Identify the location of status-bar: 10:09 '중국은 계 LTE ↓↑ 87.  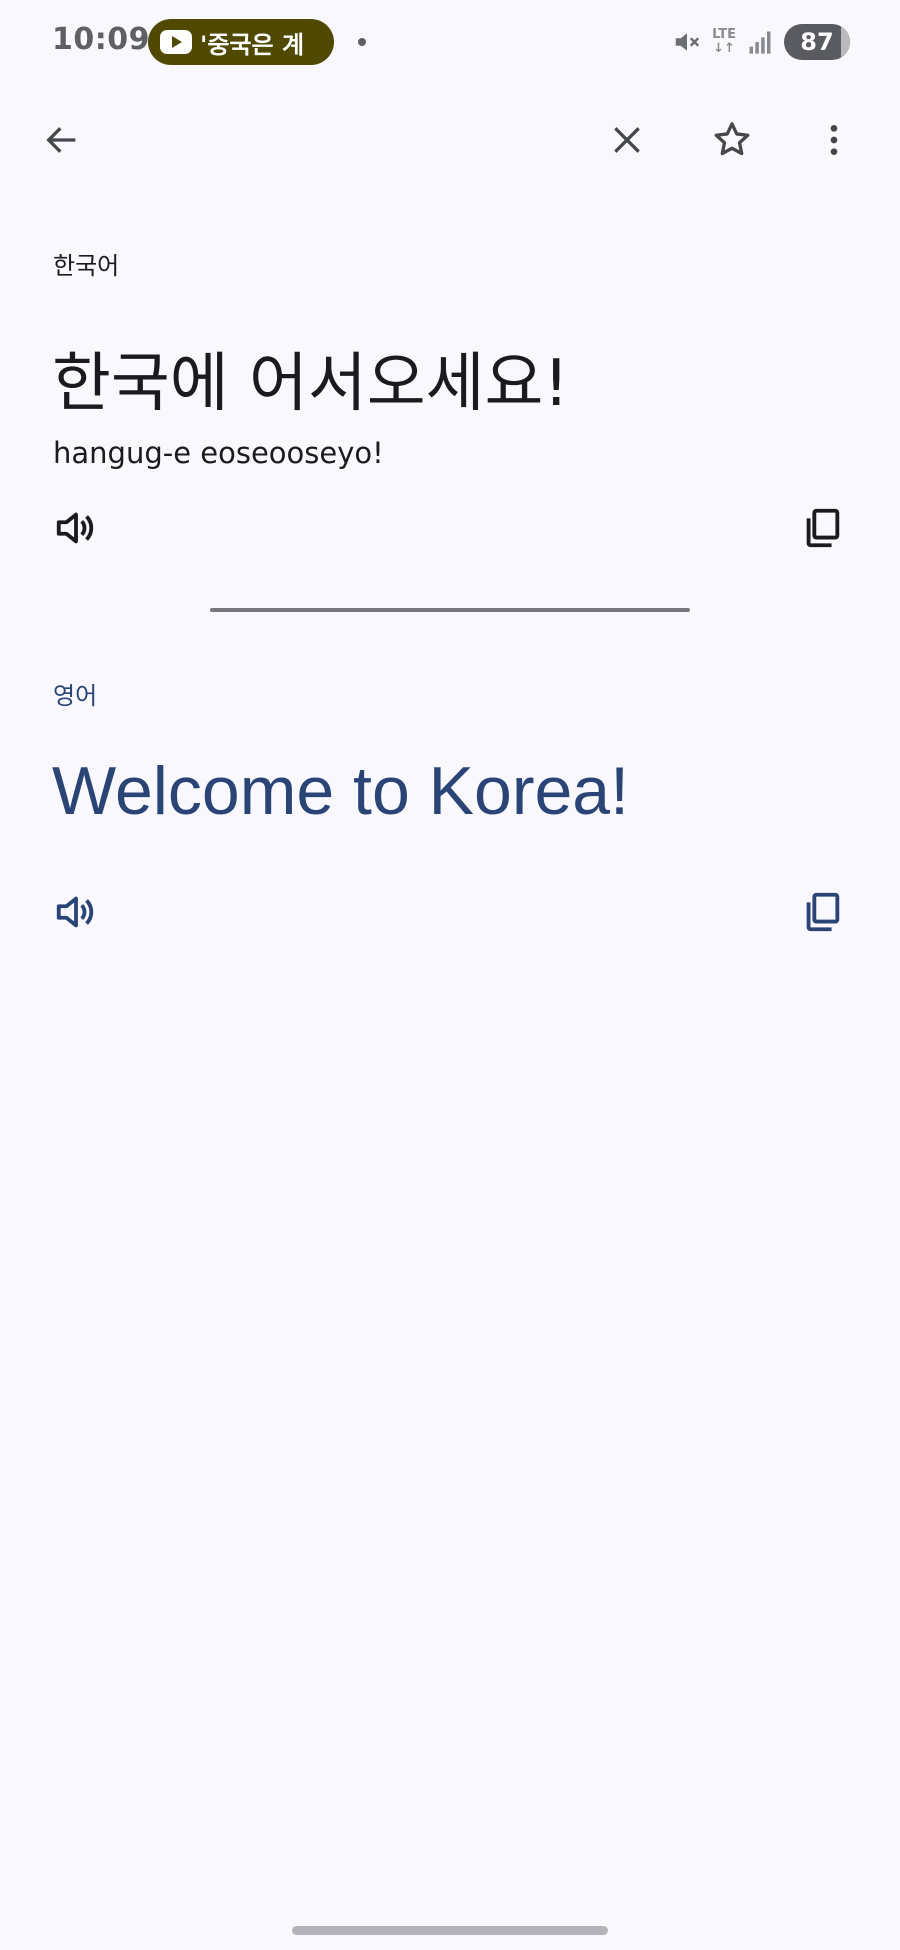
(450, 42).